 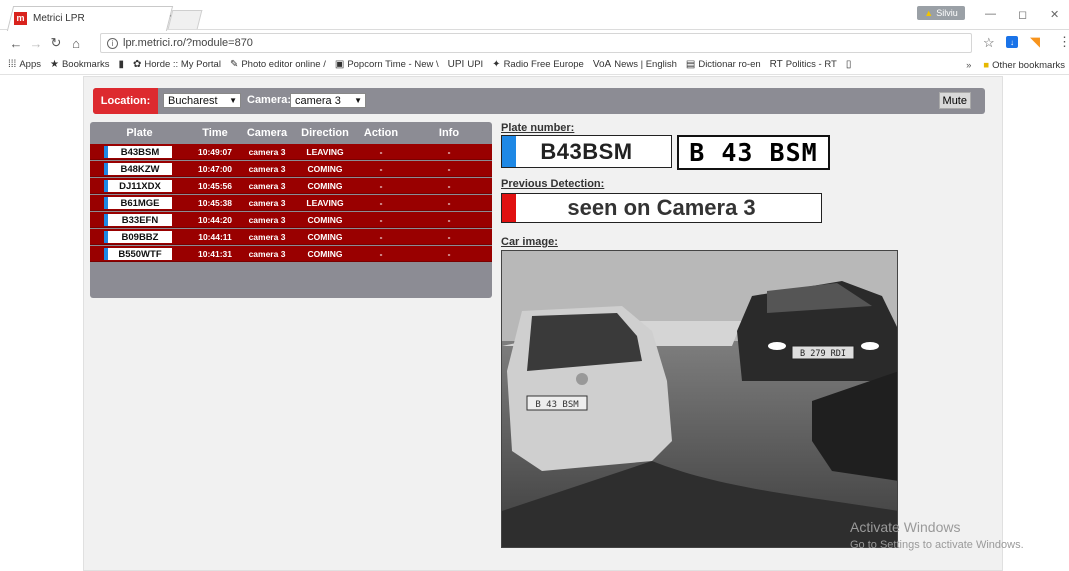 I want to click on plate-crop-image: B 43 BSM, so click(x=753, y=152).